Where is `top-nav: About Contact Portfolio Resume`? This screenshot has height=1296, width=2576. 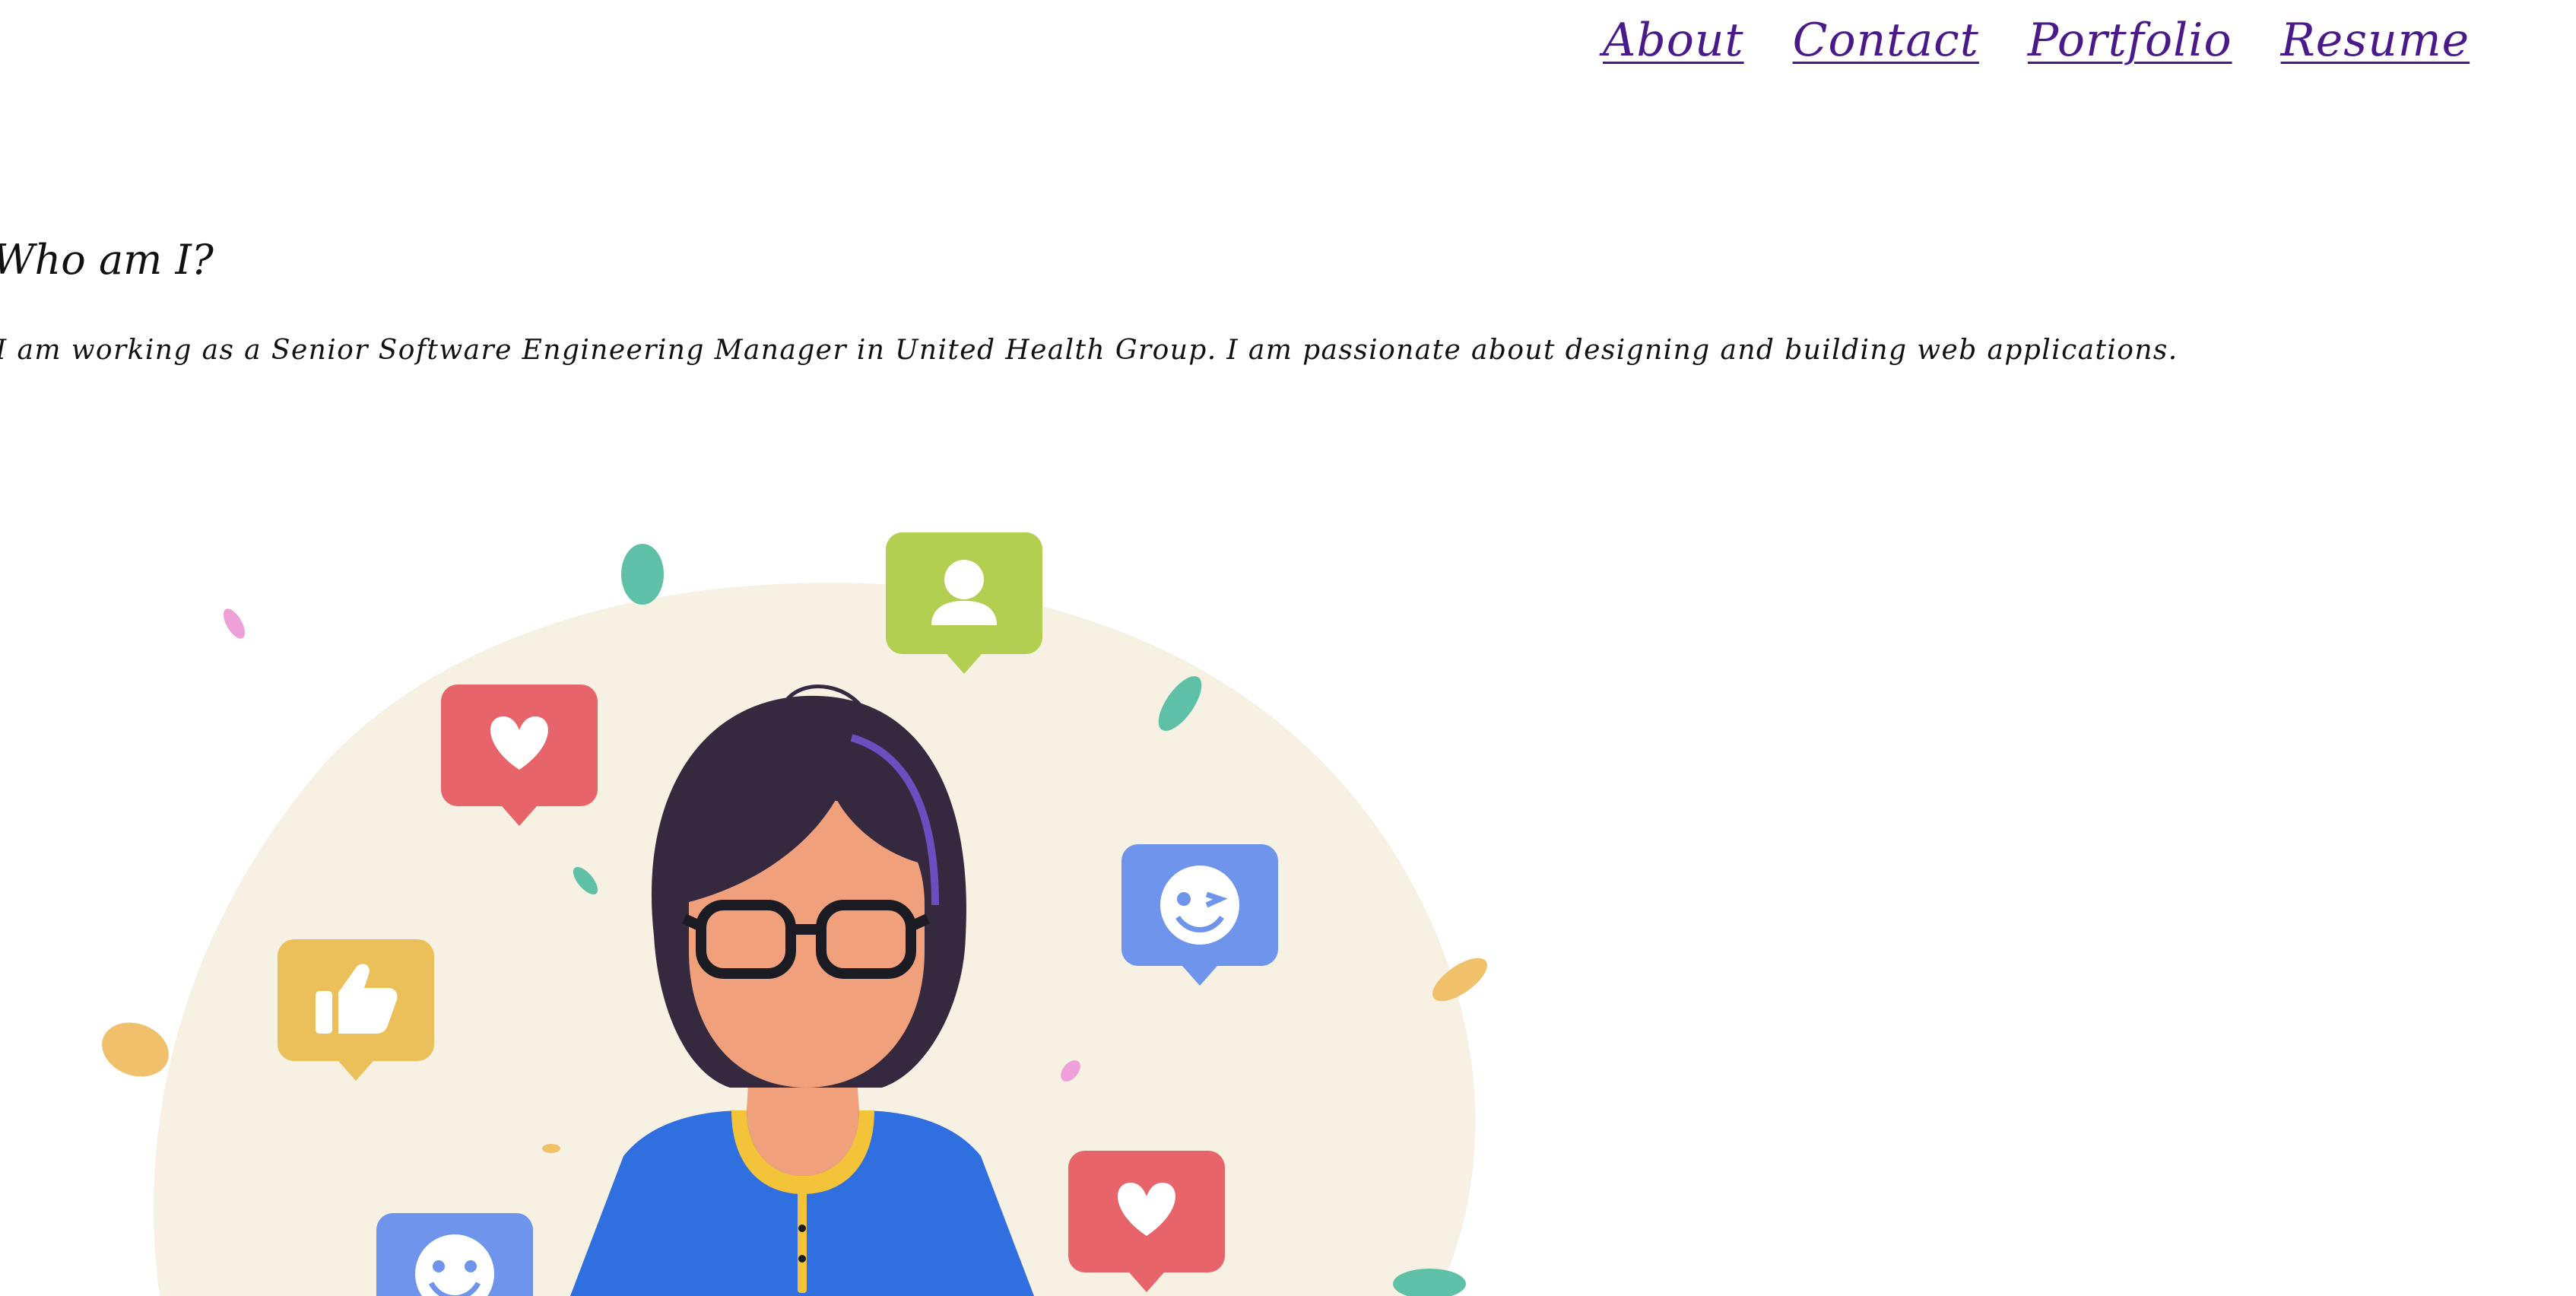 top-nav: About Contact Portfolio Resume is located at coordinates (2037, 40).